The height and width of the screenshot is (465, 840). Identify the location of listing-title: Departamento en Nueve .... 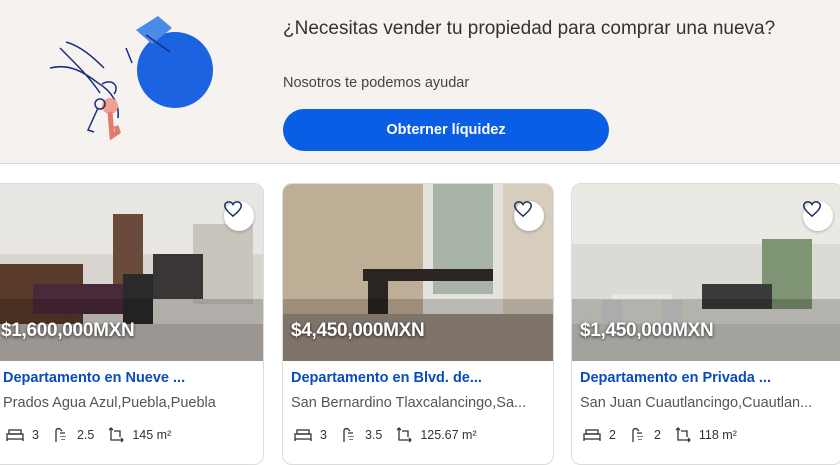
(133, 378).